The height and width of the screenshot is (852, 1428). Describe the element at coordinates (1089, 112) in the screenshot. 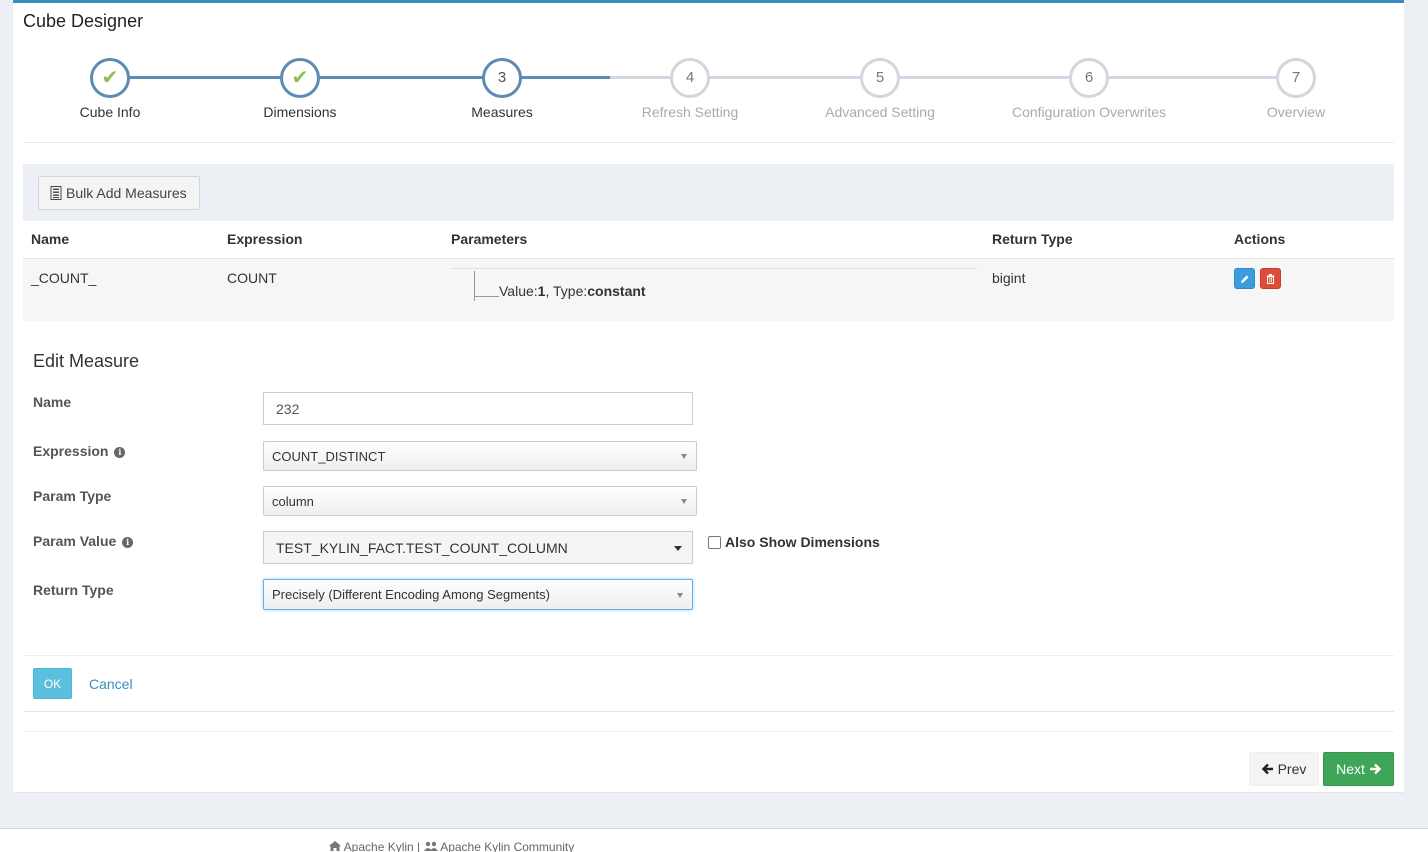

I see `step-label: Configuration Overwrites` at that location.